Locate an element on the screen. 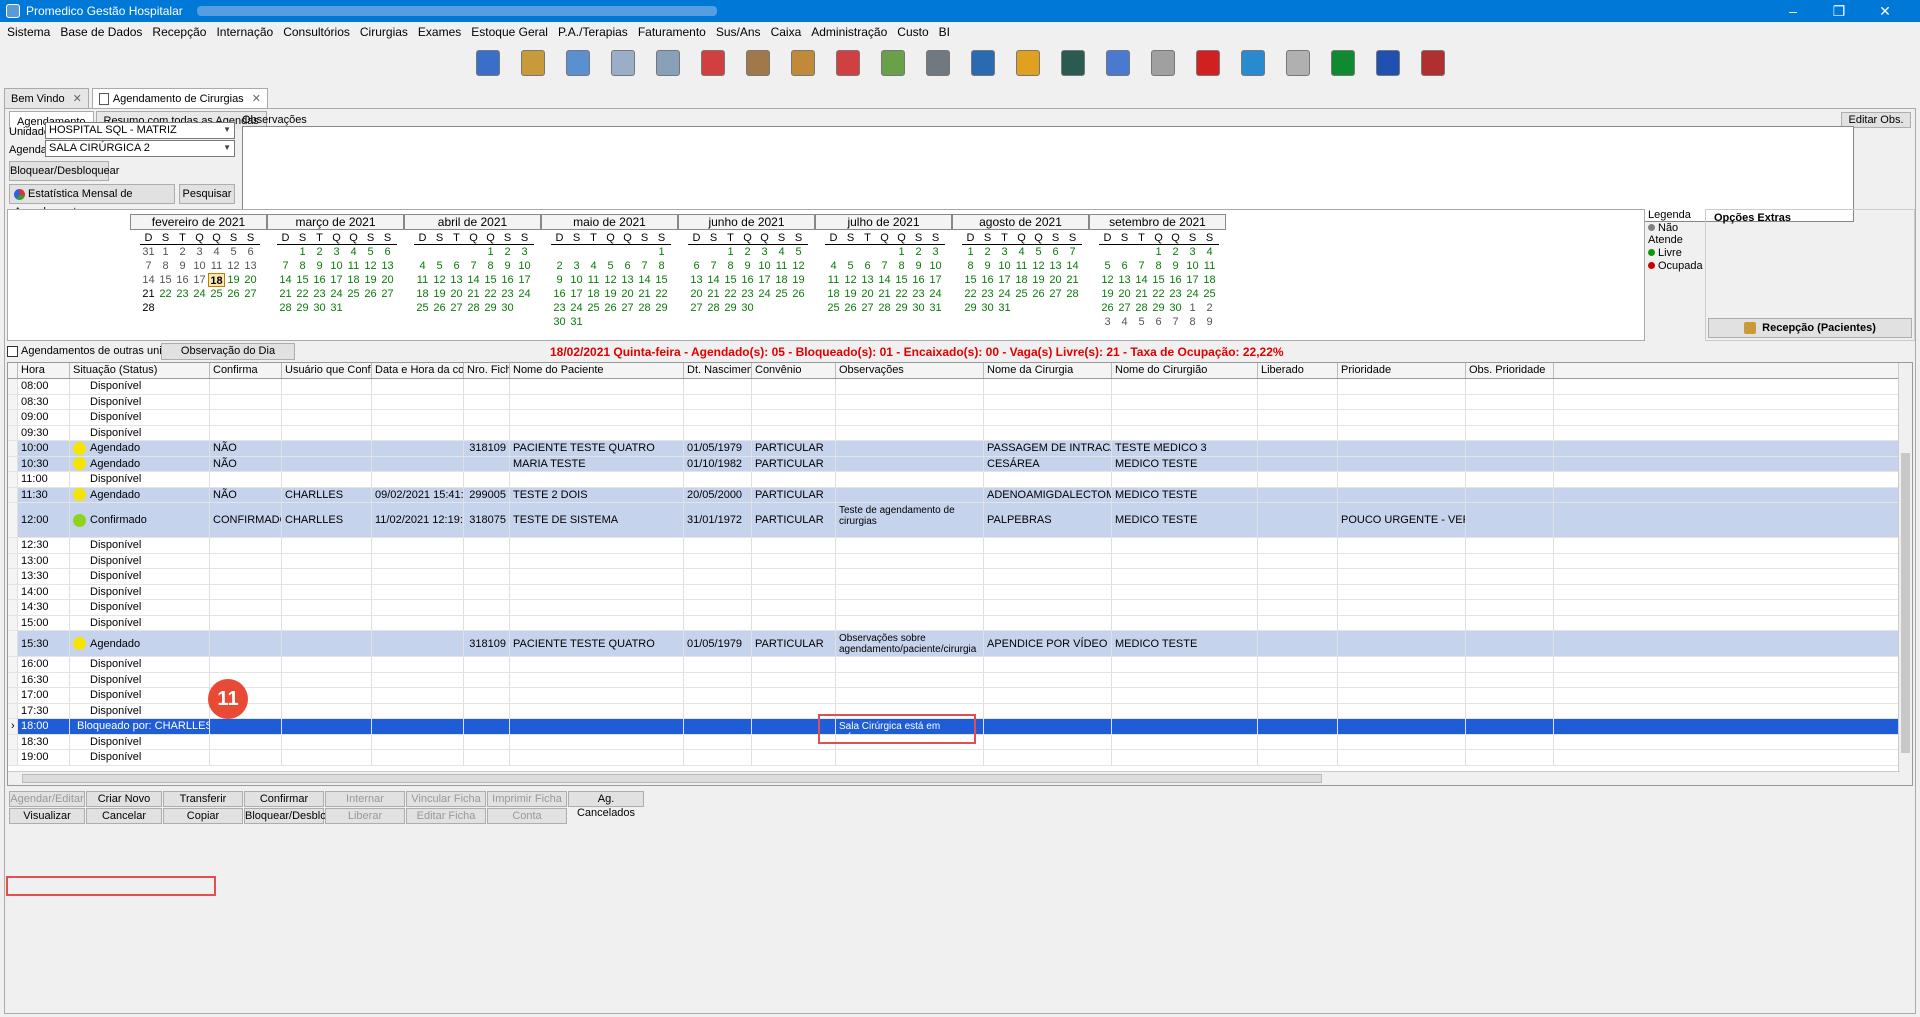  action-button: Internar Paciente is located at coordinates (365, 805).